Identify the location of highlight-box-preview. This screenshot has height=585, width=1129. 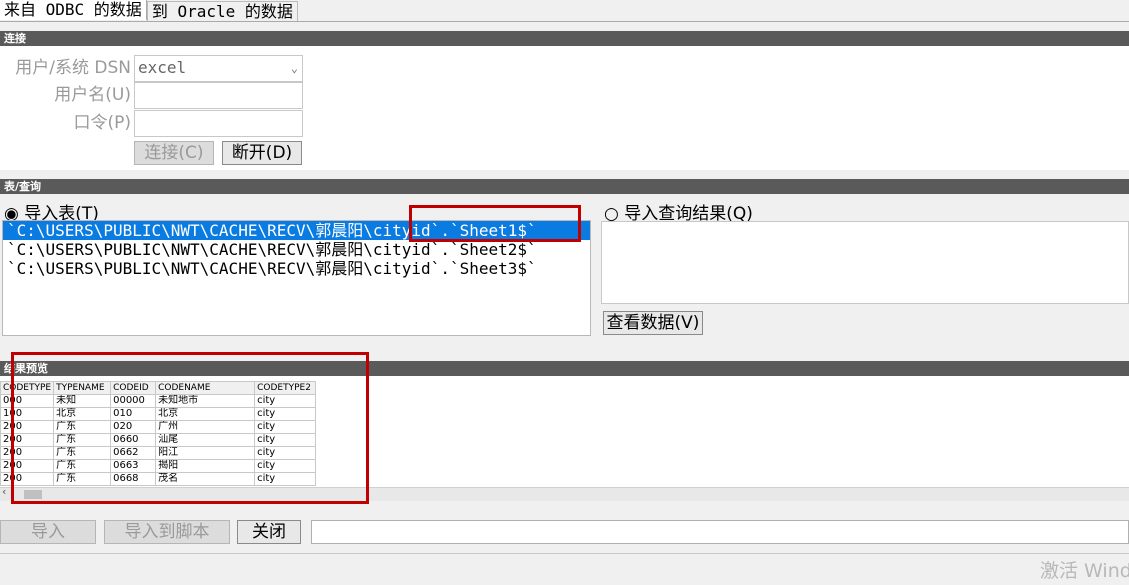
(190, 428).